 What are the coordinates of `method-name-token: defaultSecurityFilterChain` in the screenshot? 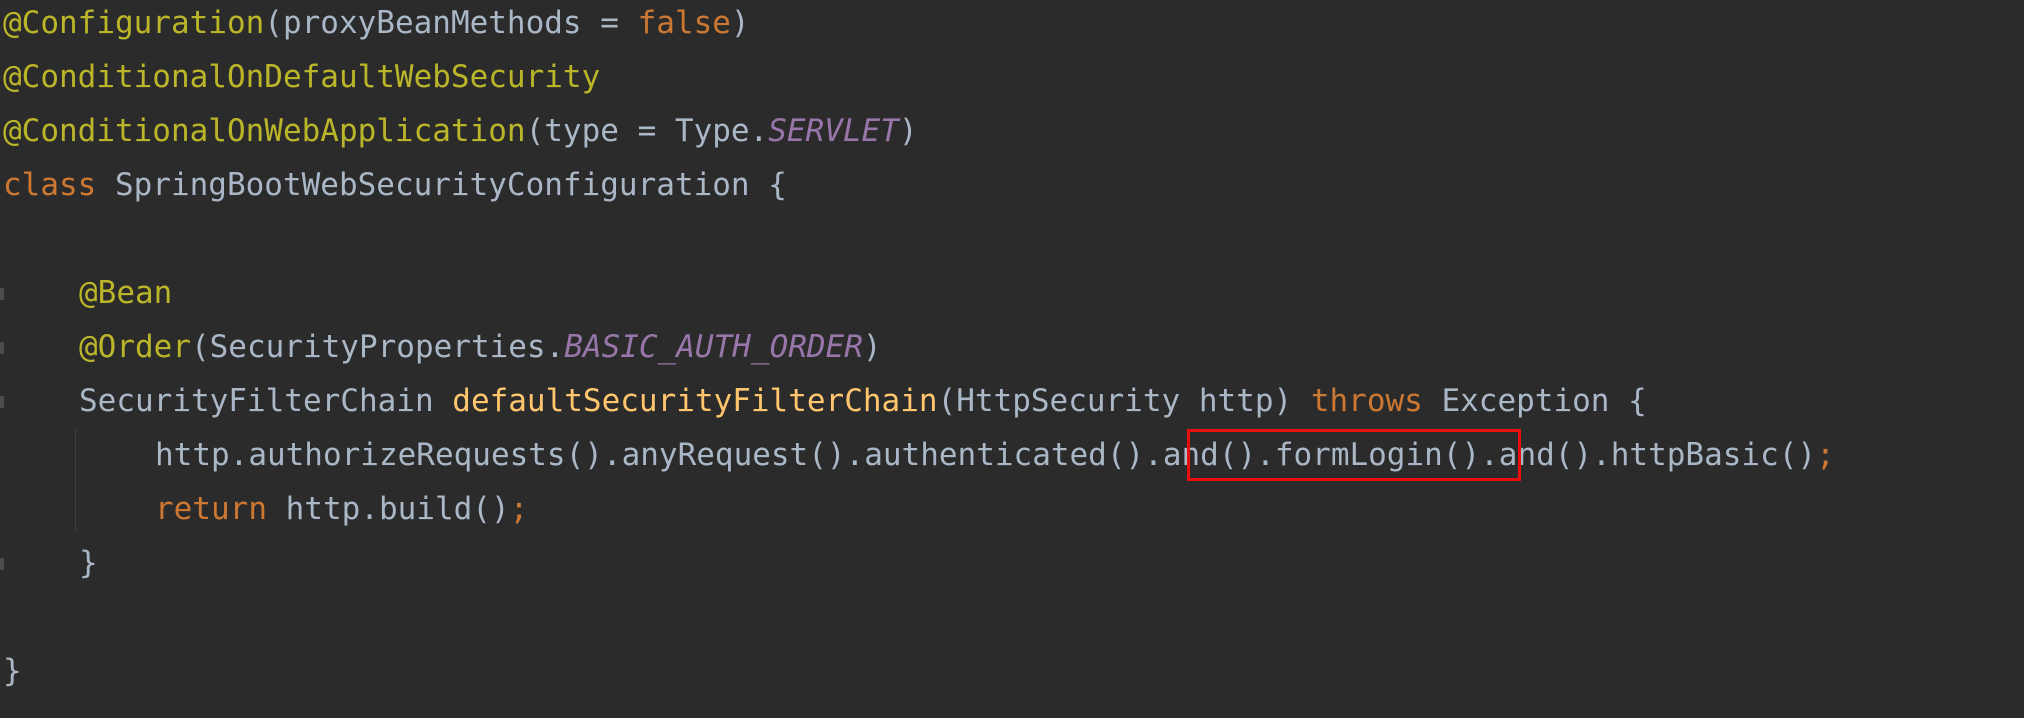 It's located at (695, 401).